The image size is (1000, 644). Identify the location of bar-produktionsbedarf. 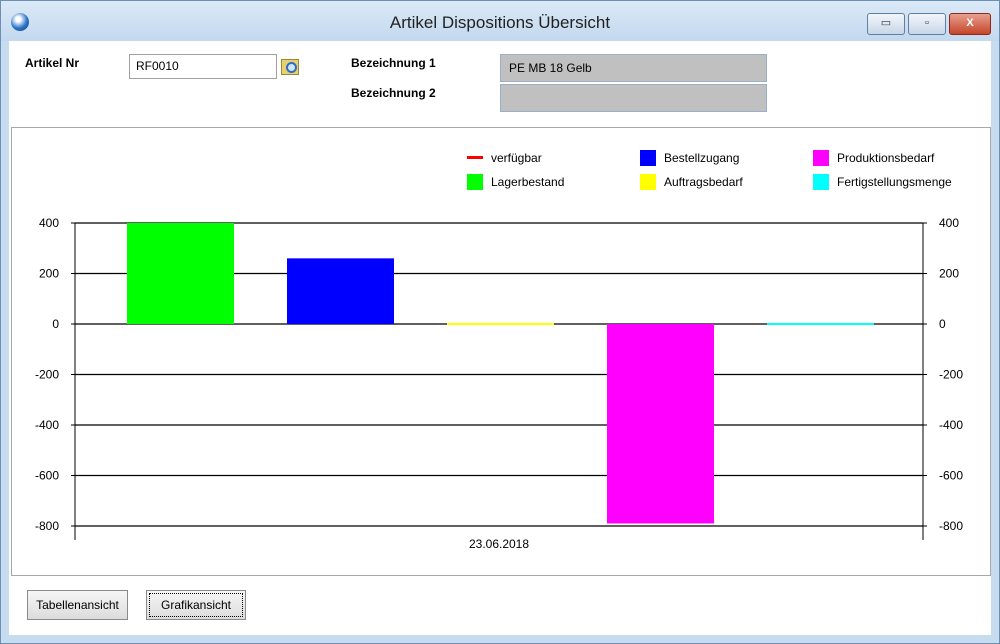
(660, 424).